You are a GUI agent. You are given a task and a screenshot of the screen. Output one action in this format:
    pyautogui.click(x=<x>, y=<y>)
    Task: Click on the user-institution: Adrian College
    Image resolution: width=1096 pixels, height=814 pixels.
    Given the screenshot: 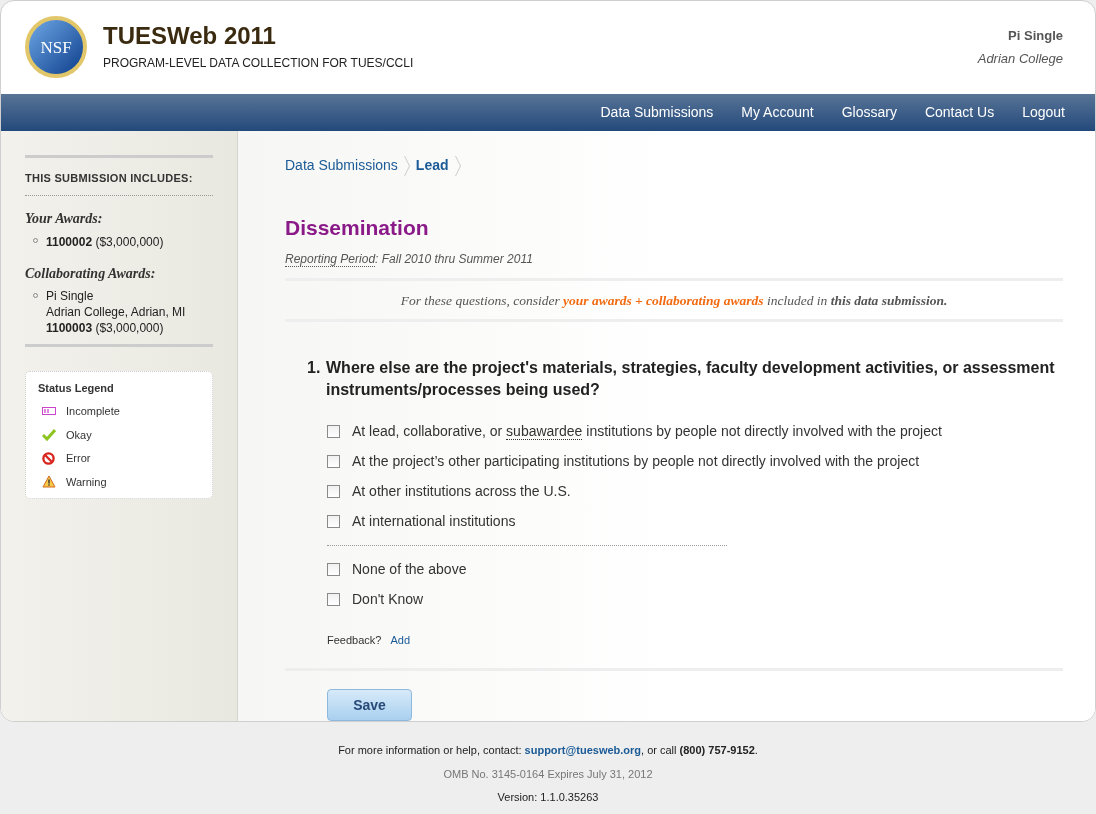 What is the action you would take?
    pyautogui.click(x=1020, y=59)
    